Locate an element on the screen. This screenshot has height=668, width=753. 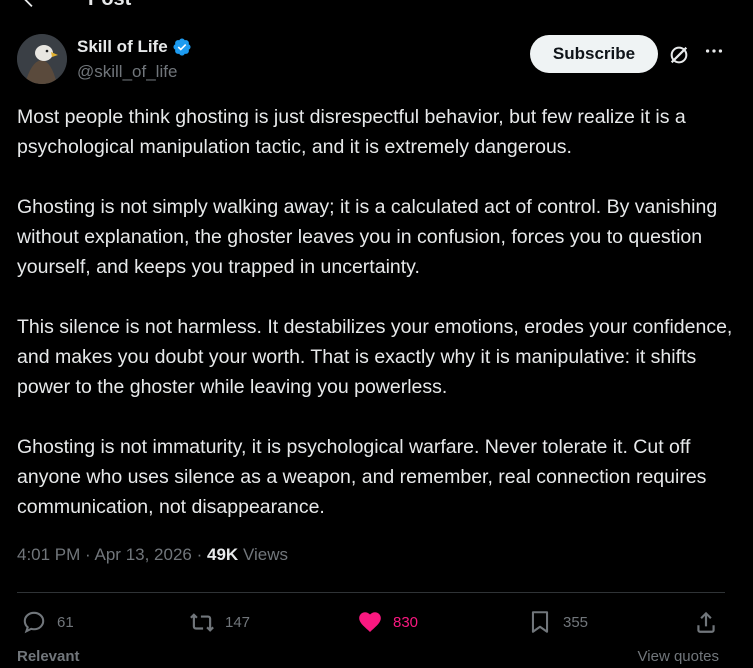
bookmark-count: 355 is located at coordinates (576, 622).